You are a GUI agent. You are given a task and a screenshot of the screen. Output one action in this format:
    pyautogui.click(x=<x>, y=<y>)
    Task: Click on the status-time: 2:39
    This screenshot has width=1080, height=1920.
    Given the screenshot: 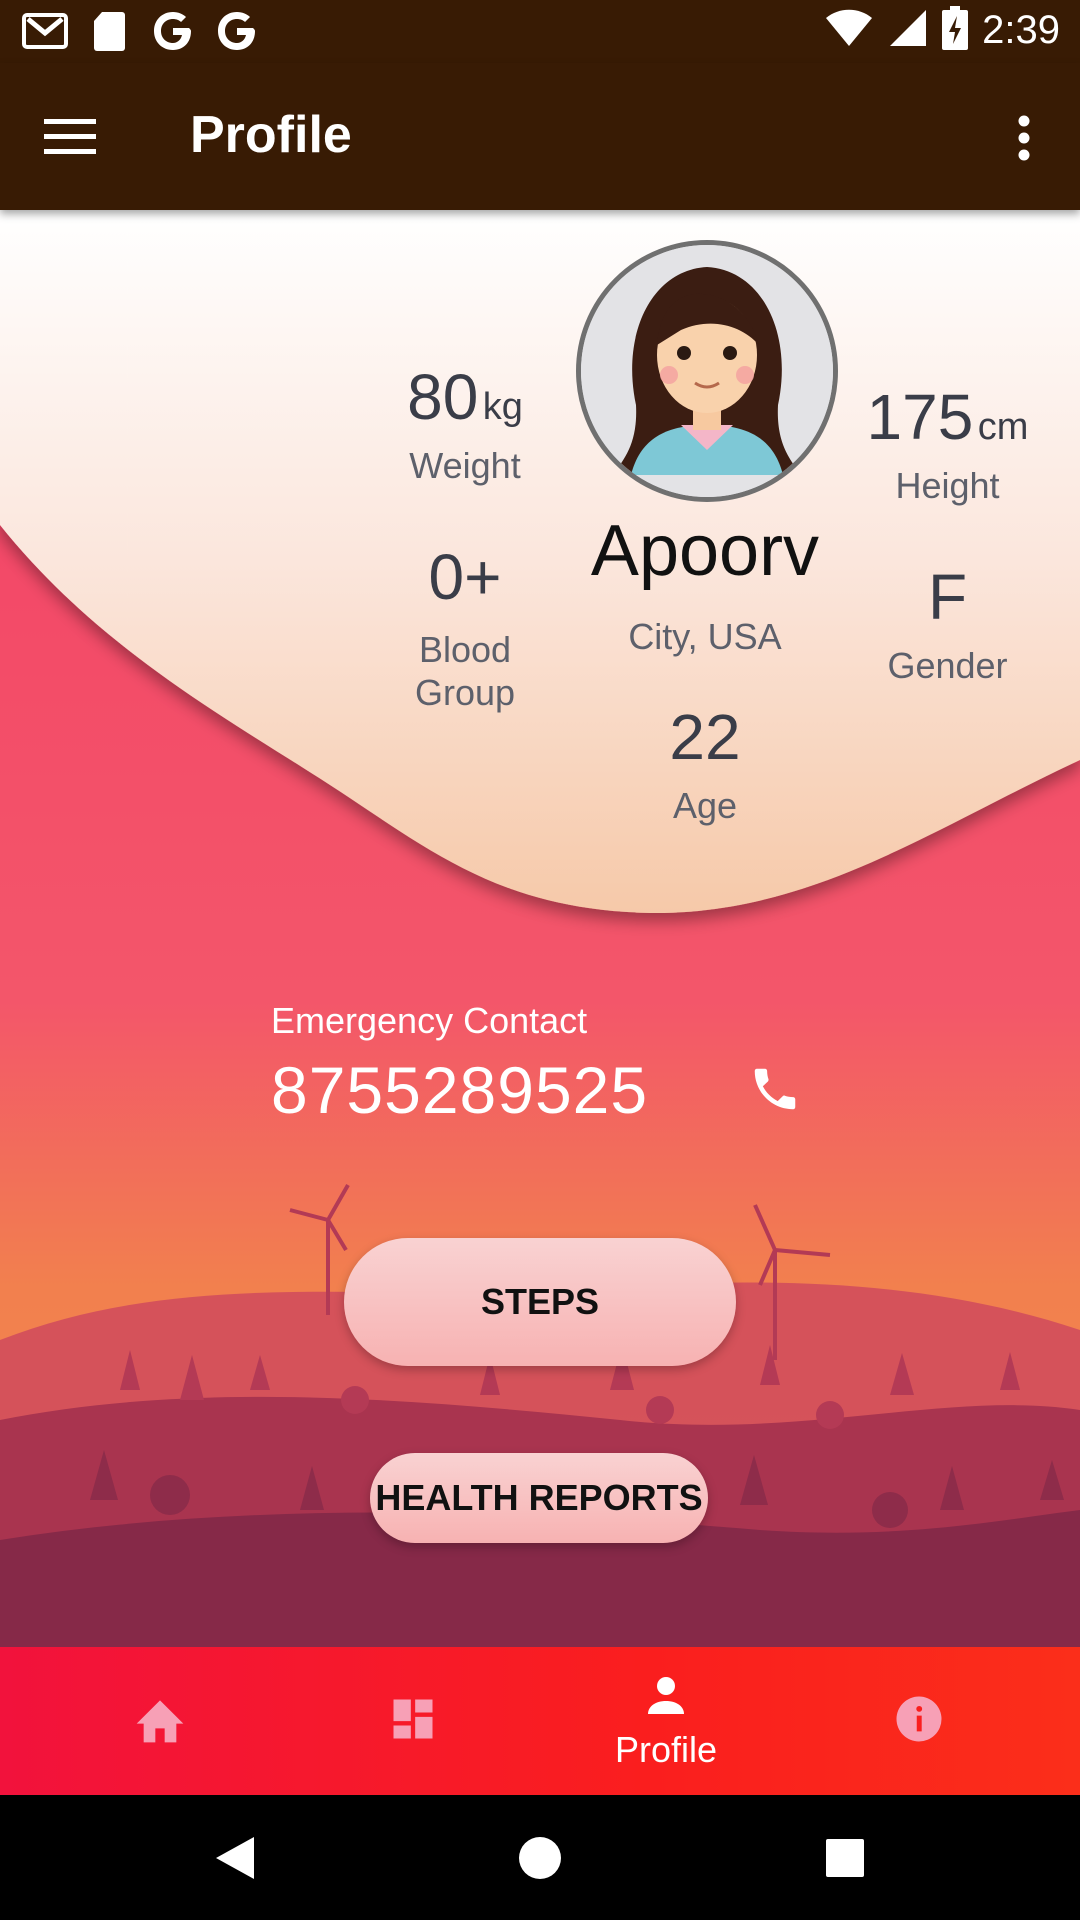 What is the action you would take?
    pyautogui.click(x=1021, y=30)
    